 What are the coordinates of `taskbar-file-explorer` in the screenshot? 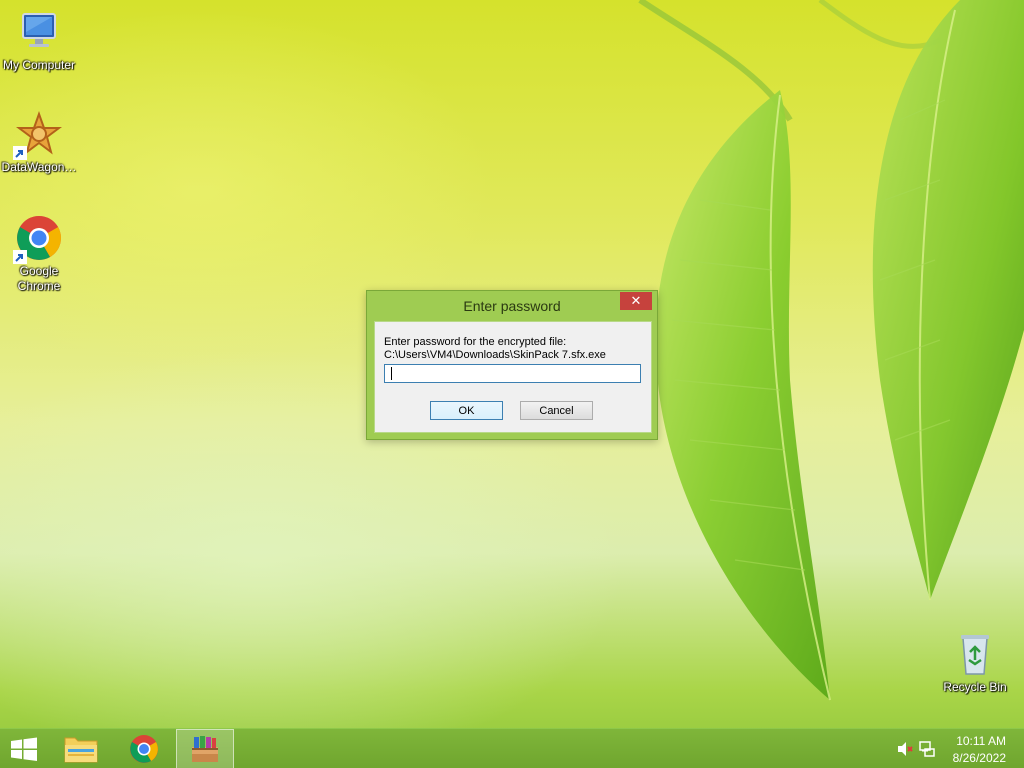 It's located at (81, 748).